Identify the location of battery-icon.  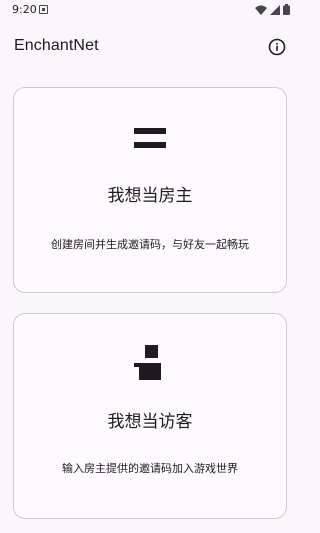
(286, 9).